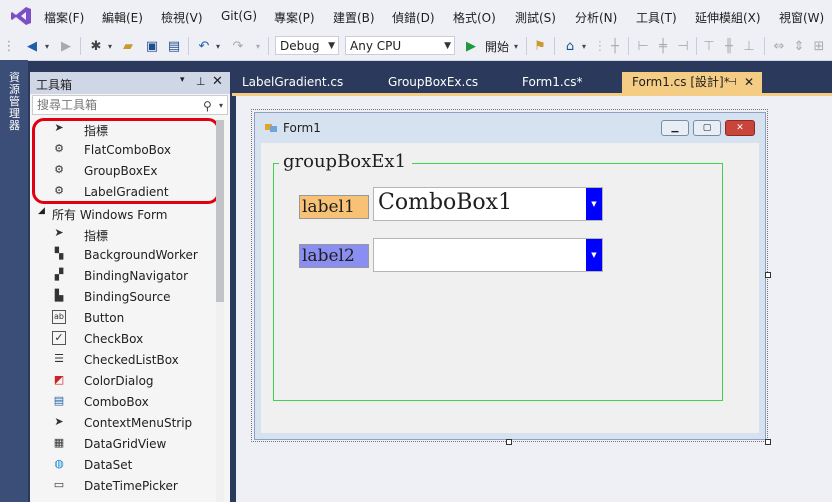 The width and height of the screenshot is (832, 502). I want to click on toolbox-item: ✓ CheckBox, so click(122, 338).